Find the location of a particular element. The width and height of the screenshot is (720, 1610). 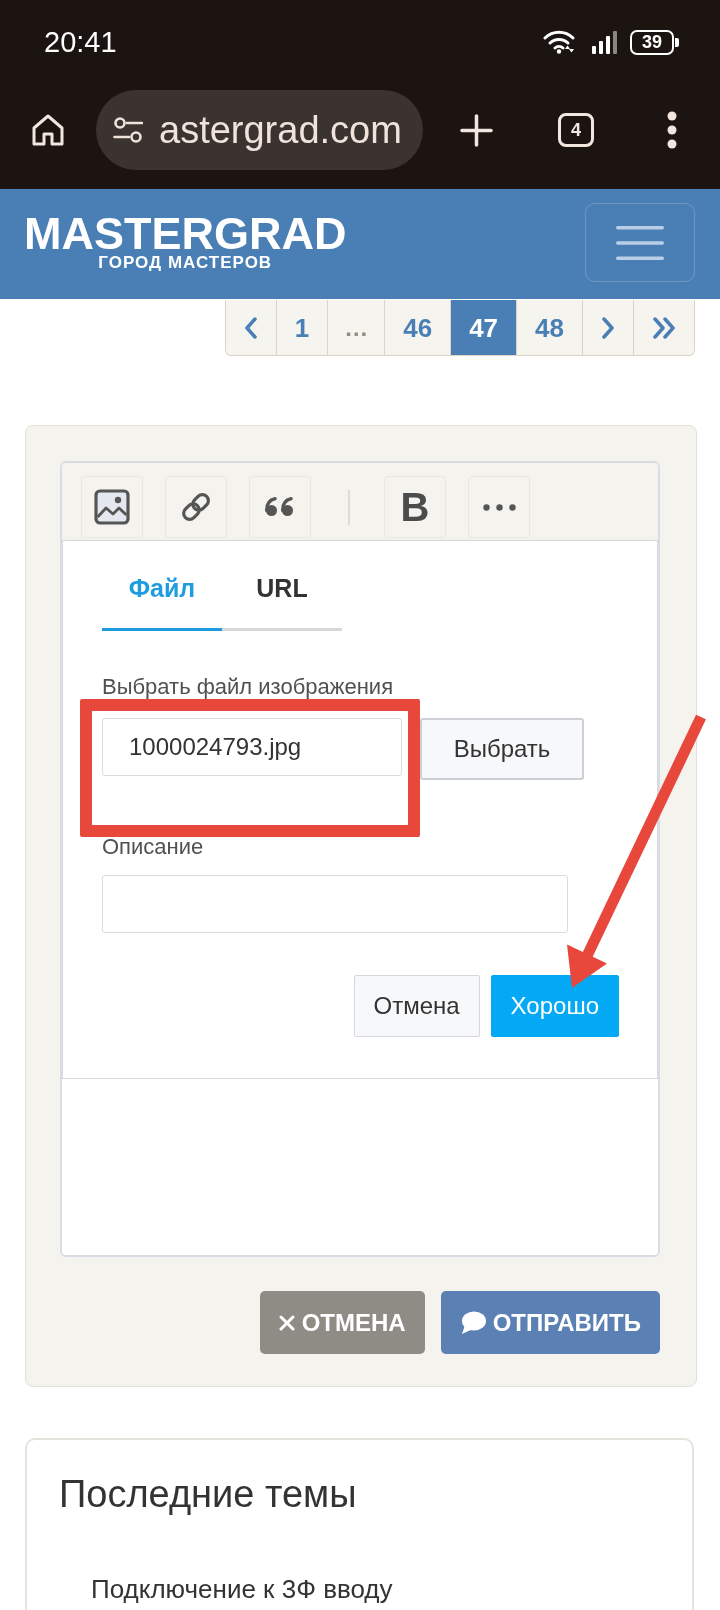

image-icon is located at coordinates (112, 507).